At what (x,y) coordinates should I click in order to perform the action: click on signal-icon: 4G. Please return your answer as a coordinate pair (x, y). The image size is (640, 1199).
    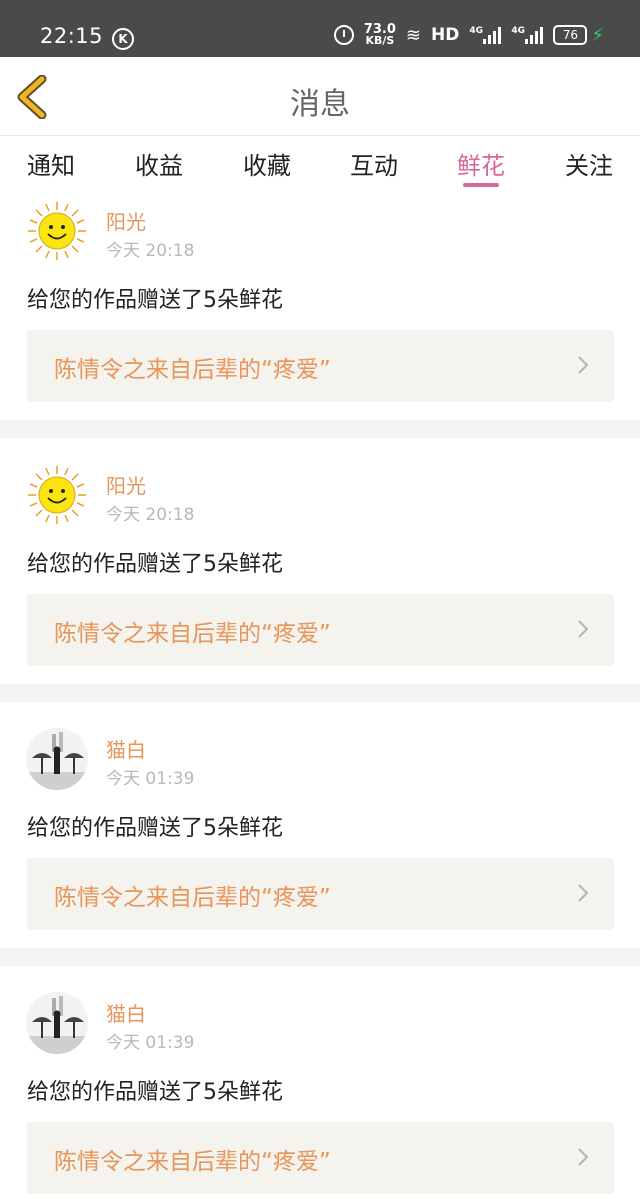
    Looking at the image, I should click on (485, 35).